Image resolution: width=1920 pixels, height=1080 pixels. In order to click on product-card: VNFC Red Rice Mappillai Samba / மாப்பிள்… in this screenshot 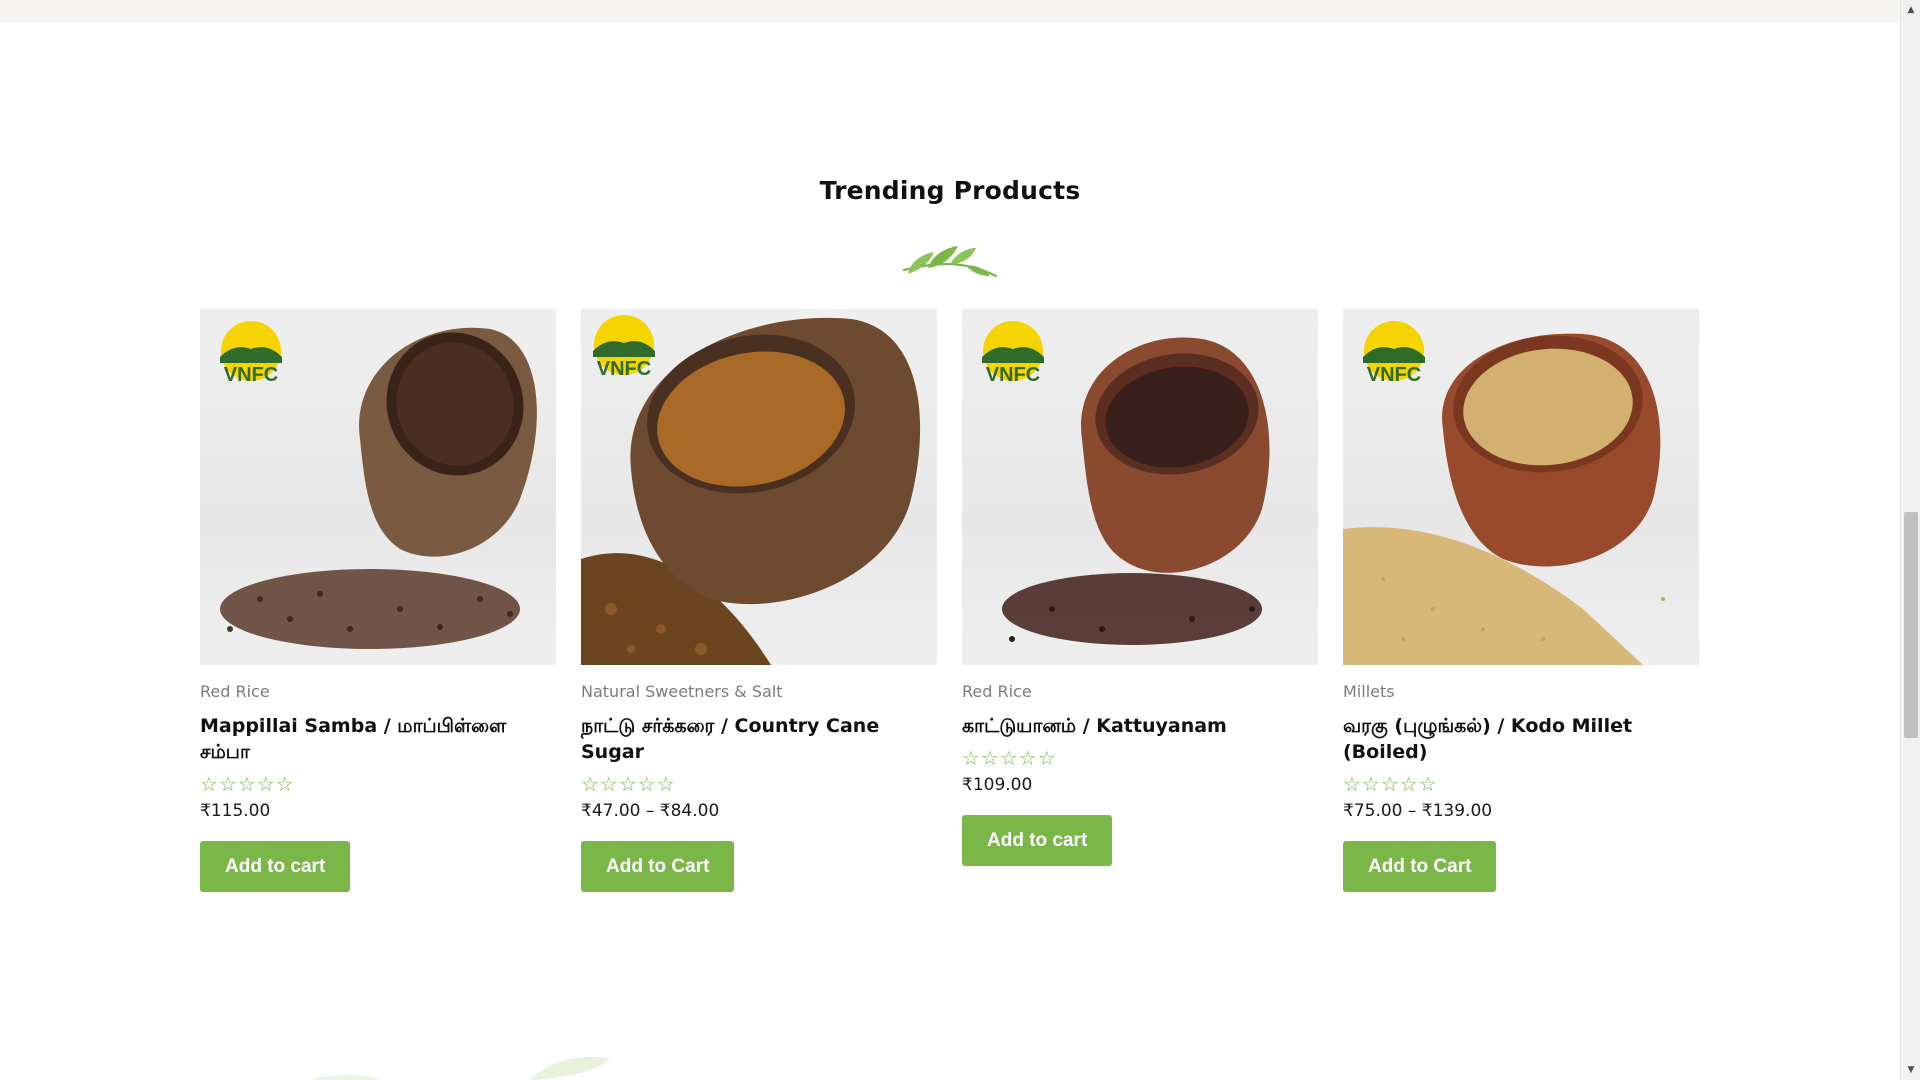, I will do `click(378, 600)`.